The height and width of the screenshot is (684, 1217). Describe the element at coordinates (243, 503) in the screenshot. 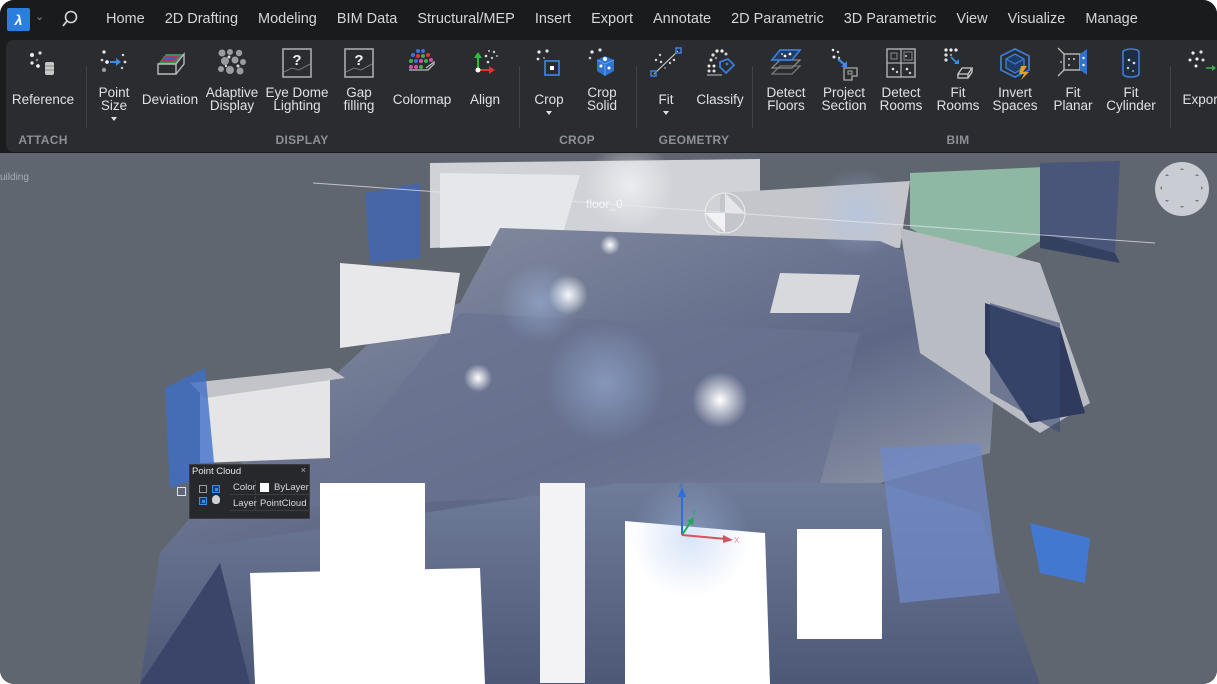

I see `property-key: Layer` at that location.